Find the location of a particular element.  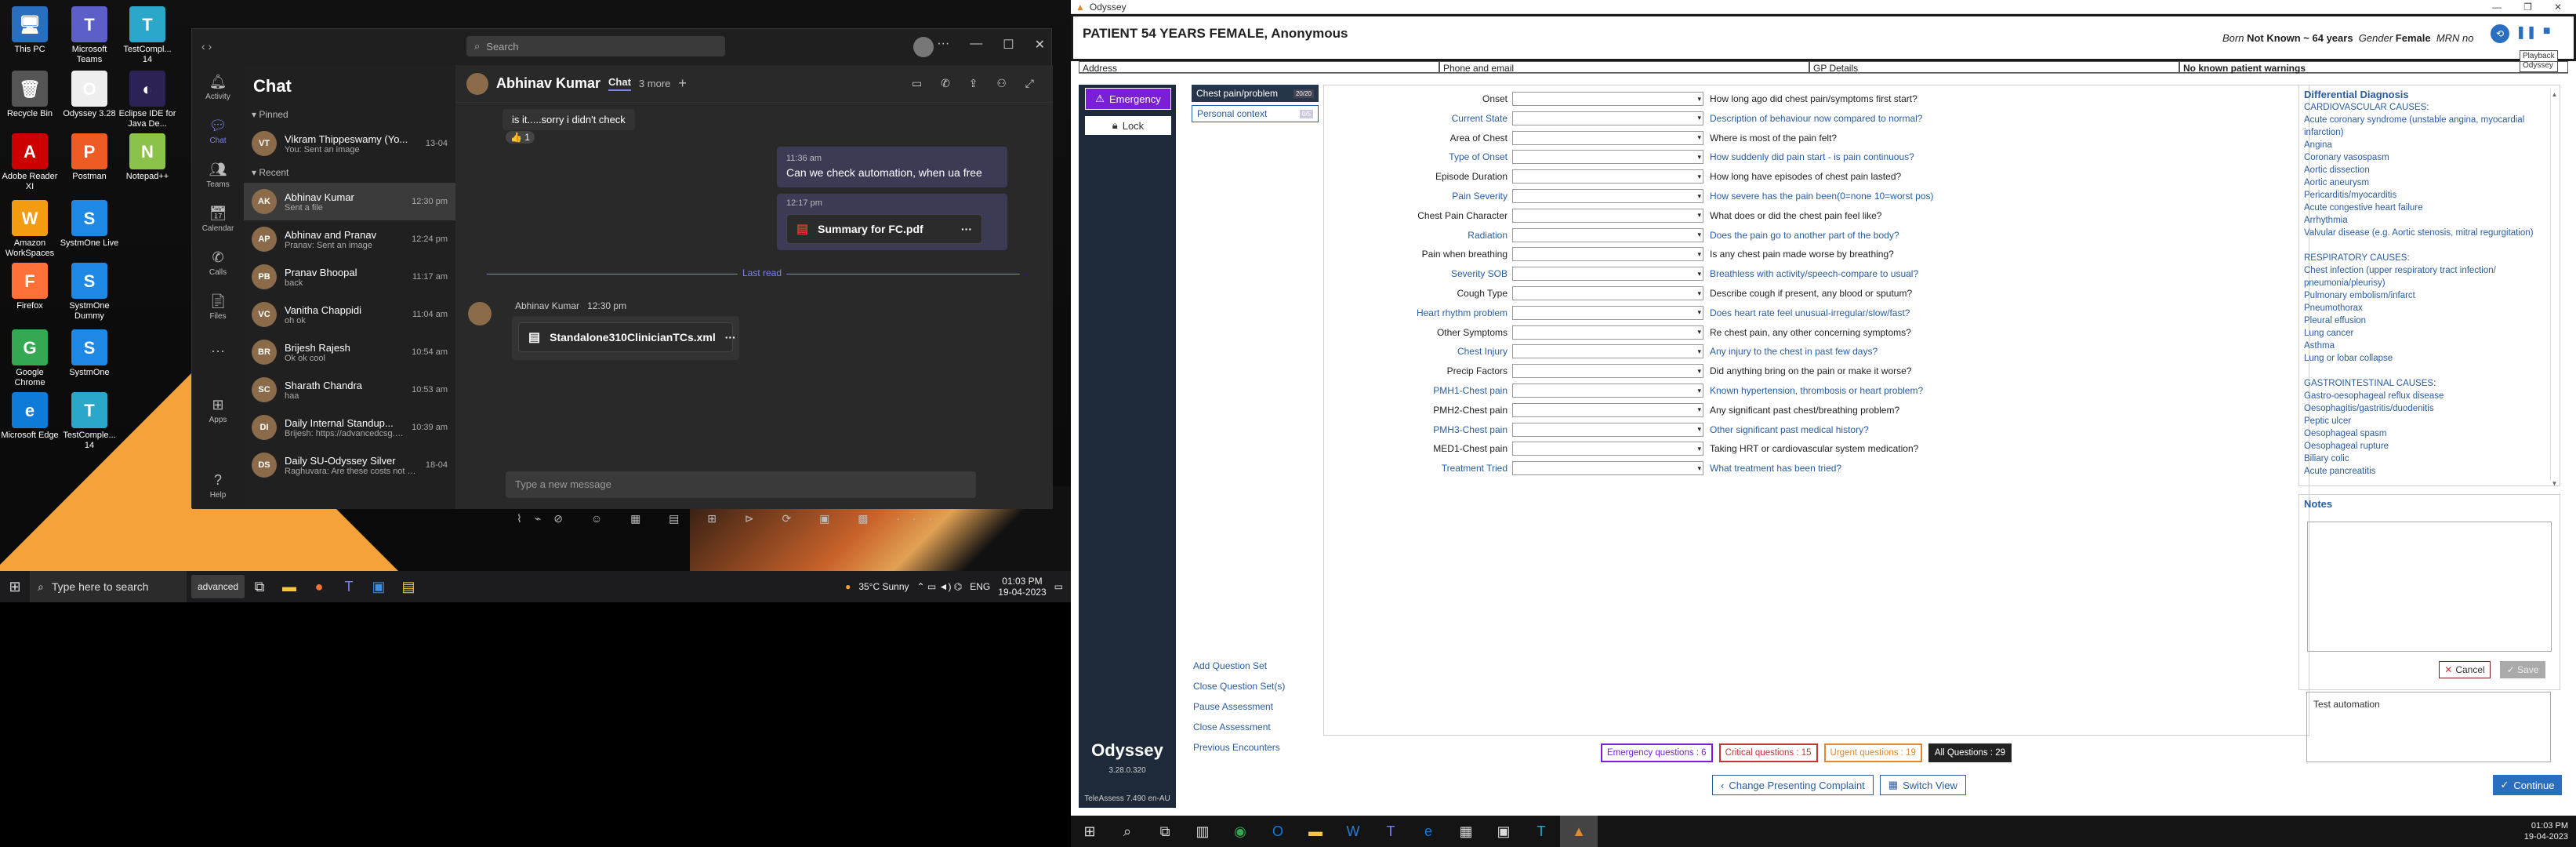

lock-button: 🔒︎ Lock is located at coordinates (1128, 125).